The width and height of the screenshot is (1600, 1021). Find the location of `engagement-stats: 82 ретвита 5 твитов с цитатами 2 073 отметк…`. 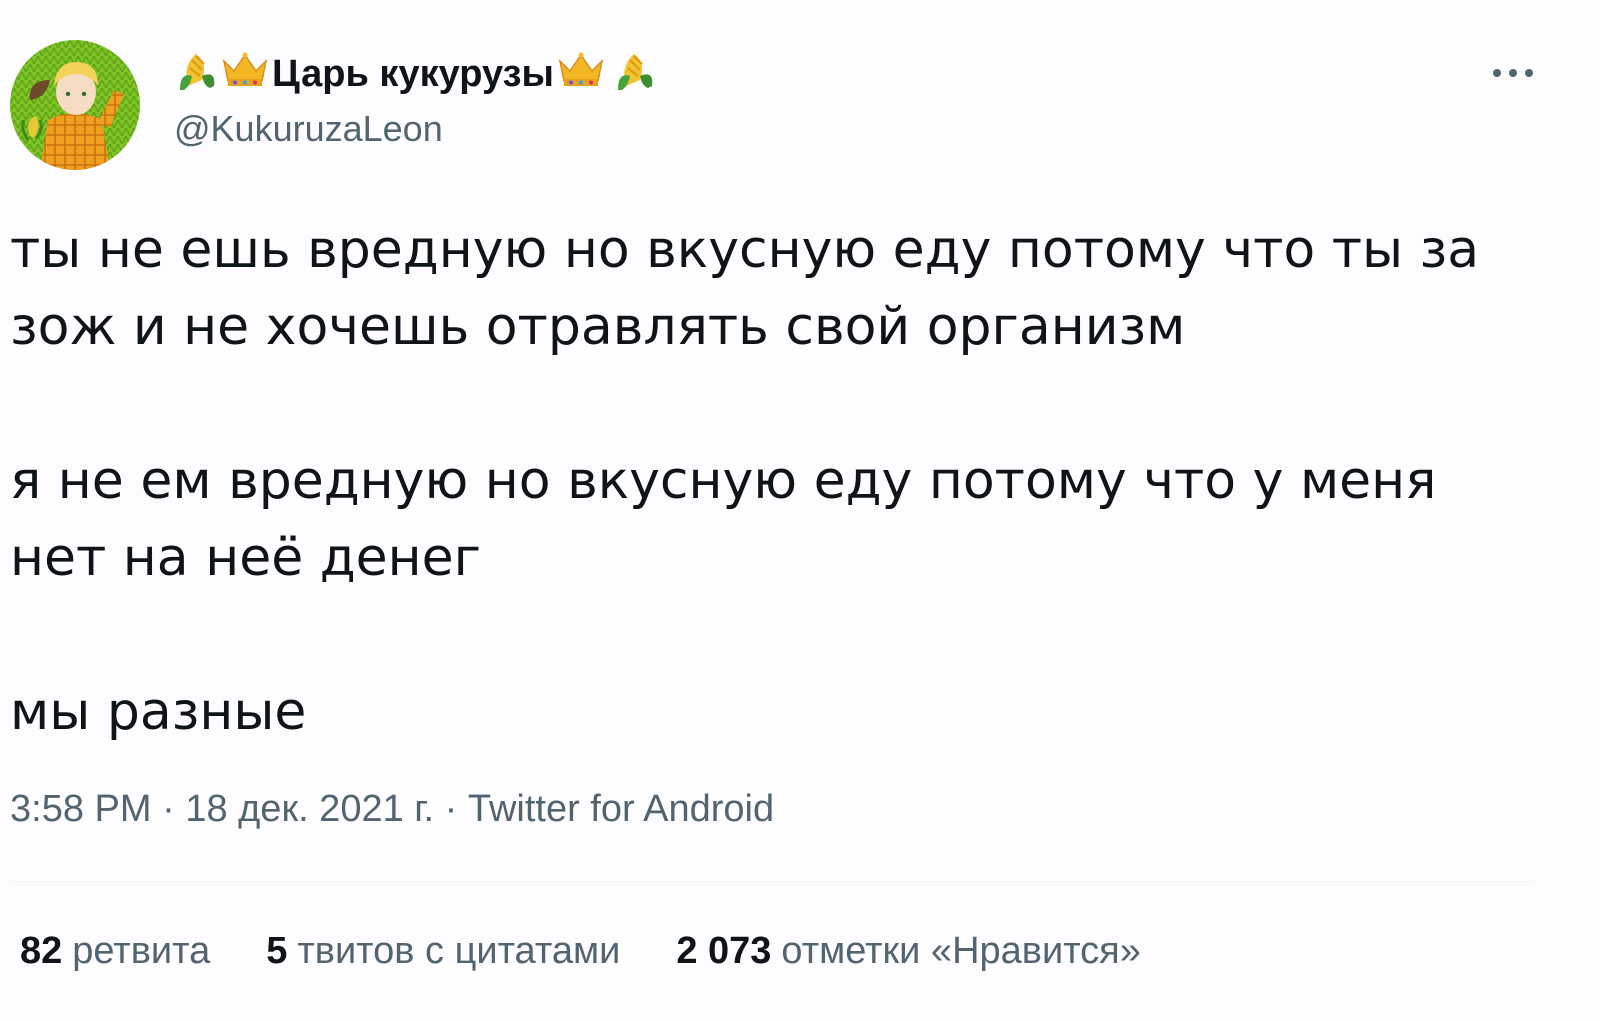

engagement-stats: 82 ретвита 5 твитов с цитатами 2 073 отметк… is located at coordinates (580, 951).